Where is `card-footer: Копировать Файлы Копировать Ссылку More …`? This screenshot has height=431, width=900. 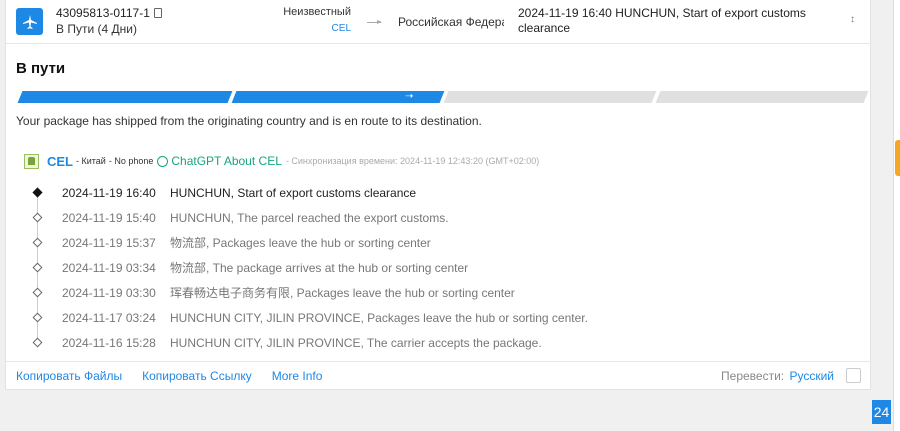 card-footer: Копировать Файлы Копировать Ссылку More … is located at coordinates (438, 375).